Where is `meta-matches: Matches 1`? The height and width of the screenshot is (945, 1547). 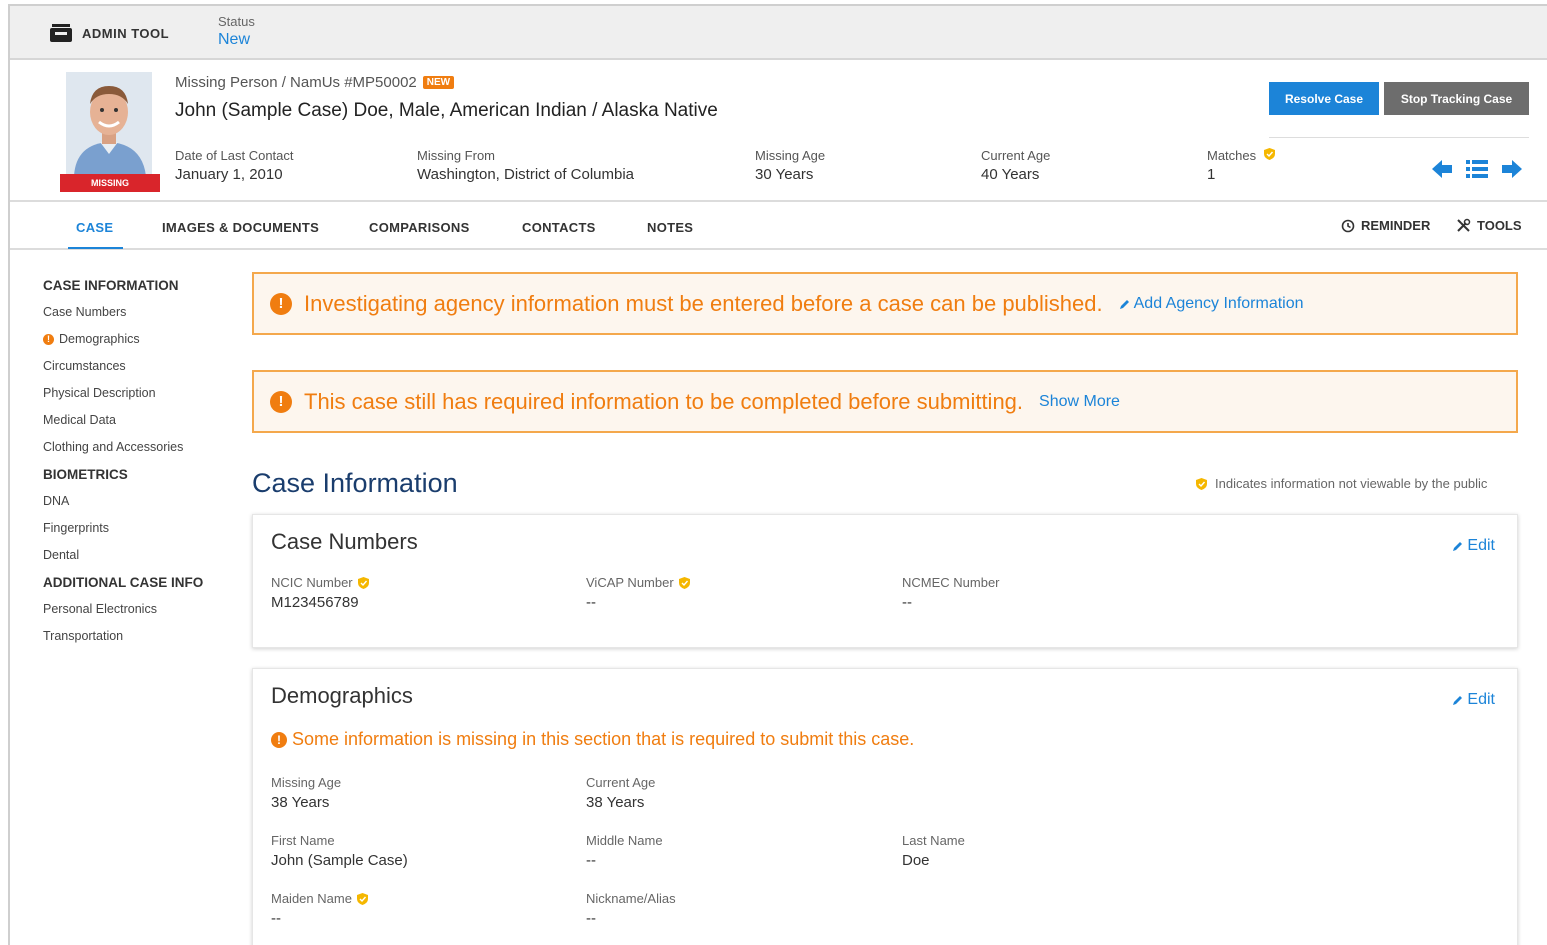
meta-matches: Matches 1 is located at coordinates (1241, 165).